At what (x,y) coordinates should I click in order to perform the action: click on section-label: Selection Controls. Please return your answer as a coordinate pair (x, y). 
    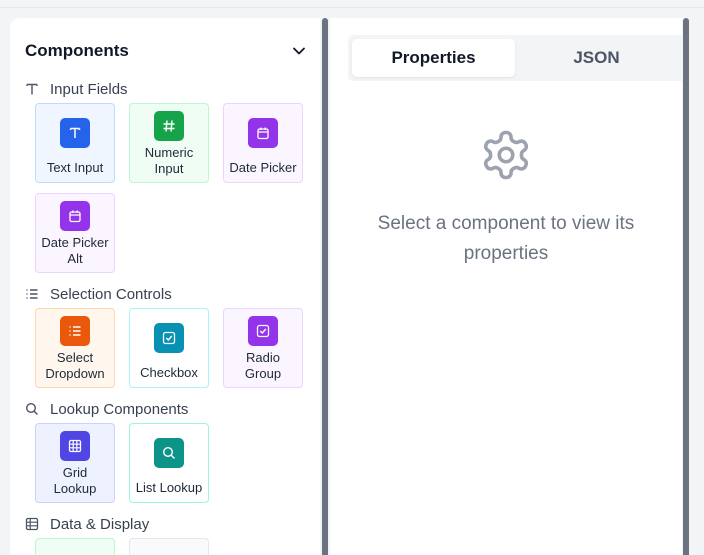
    Looking at the image, I should click on (111, 294).